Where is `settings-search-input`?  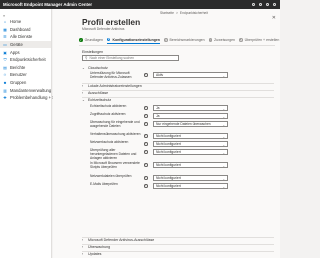
settings-search-input is located at coordinates (132, 58).